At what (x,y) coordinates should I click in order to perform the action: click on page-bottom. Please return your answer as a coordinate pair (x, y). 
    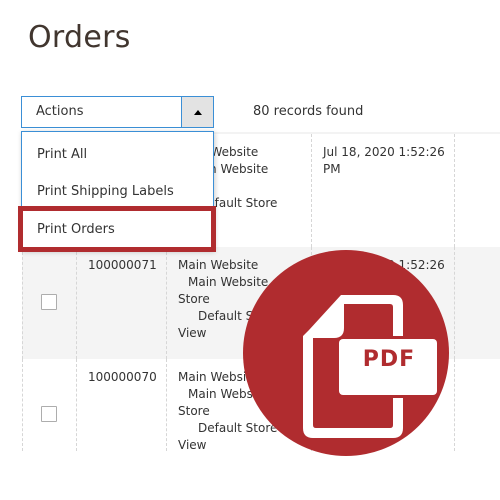
    Looking at the image, I should click on (250, 475).